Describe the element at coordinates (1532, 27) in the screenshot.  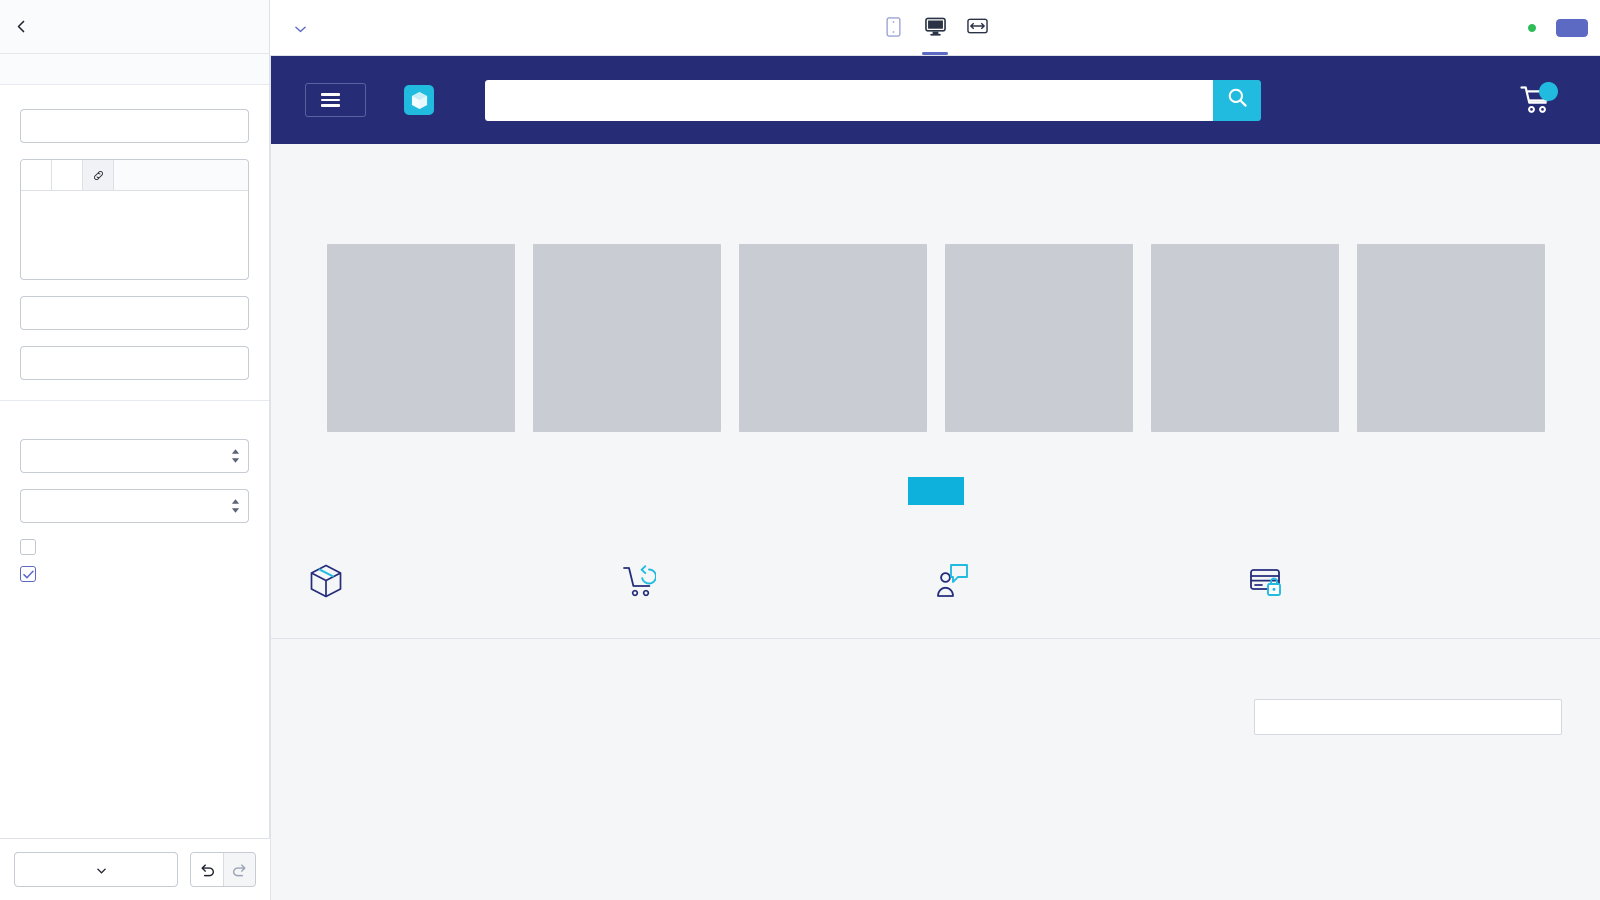
I see `live-dot-icon` at that location.